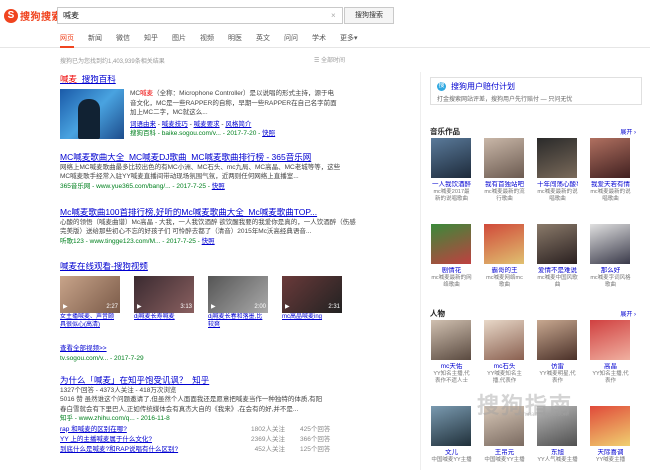 Image resolution: width=650 pixels, height=470 pixels. I want to click on tab-zhihu: 知乎, so click(151, 40).